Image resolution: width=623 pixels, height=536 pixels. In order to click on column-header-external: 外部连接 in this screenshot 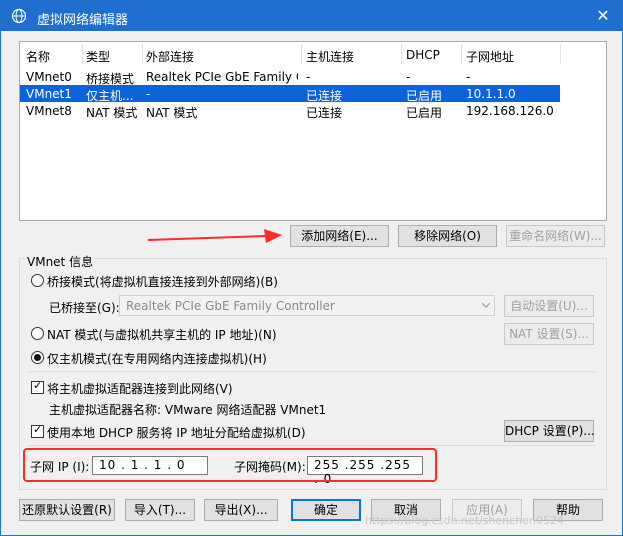, I will do `click(170, 56)`.